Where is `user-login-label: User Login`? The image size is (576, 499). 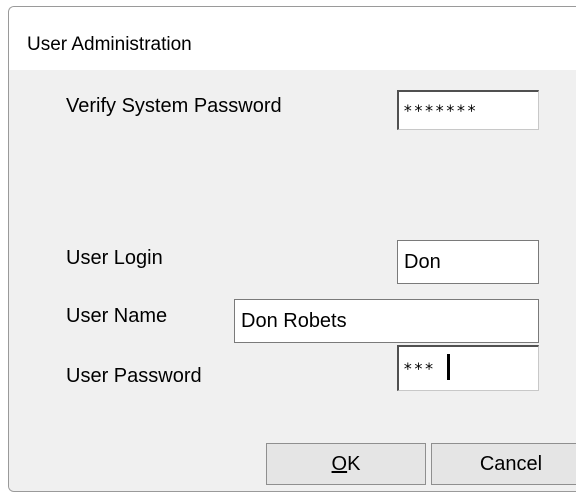
user-login-label: User Login is located at coordinates (114, 258).